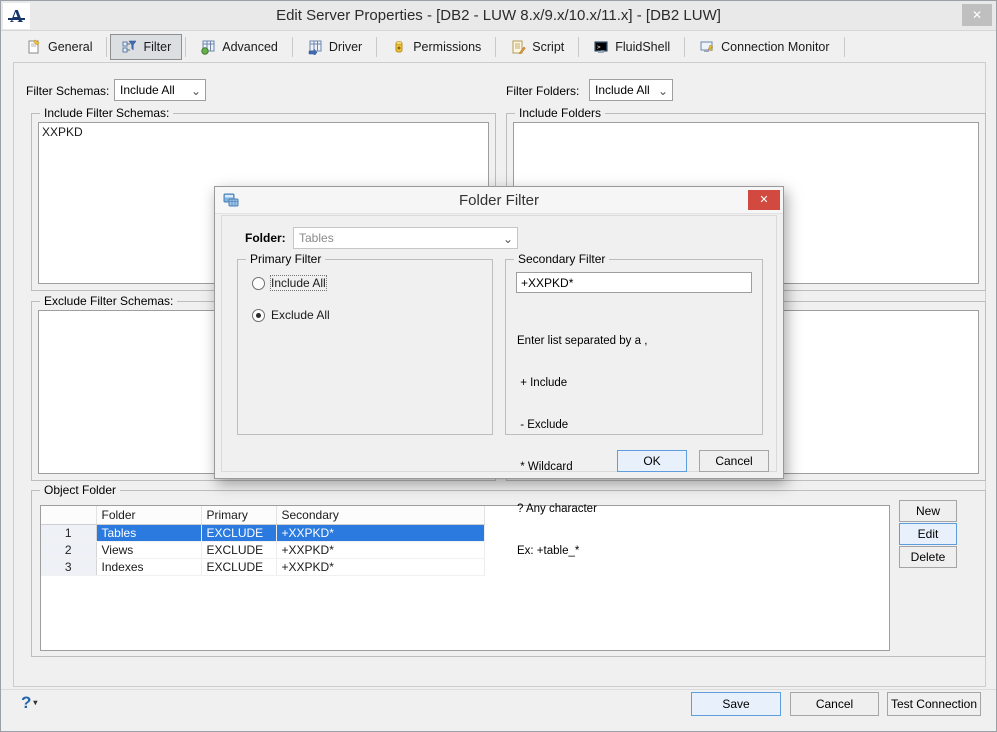 Image resolution: width=997 pixels, height=732 pixels. What do you see at coordinates (736, 704) in the screenshot?
I see `save-button: Save` at bounding box center [736, 704].